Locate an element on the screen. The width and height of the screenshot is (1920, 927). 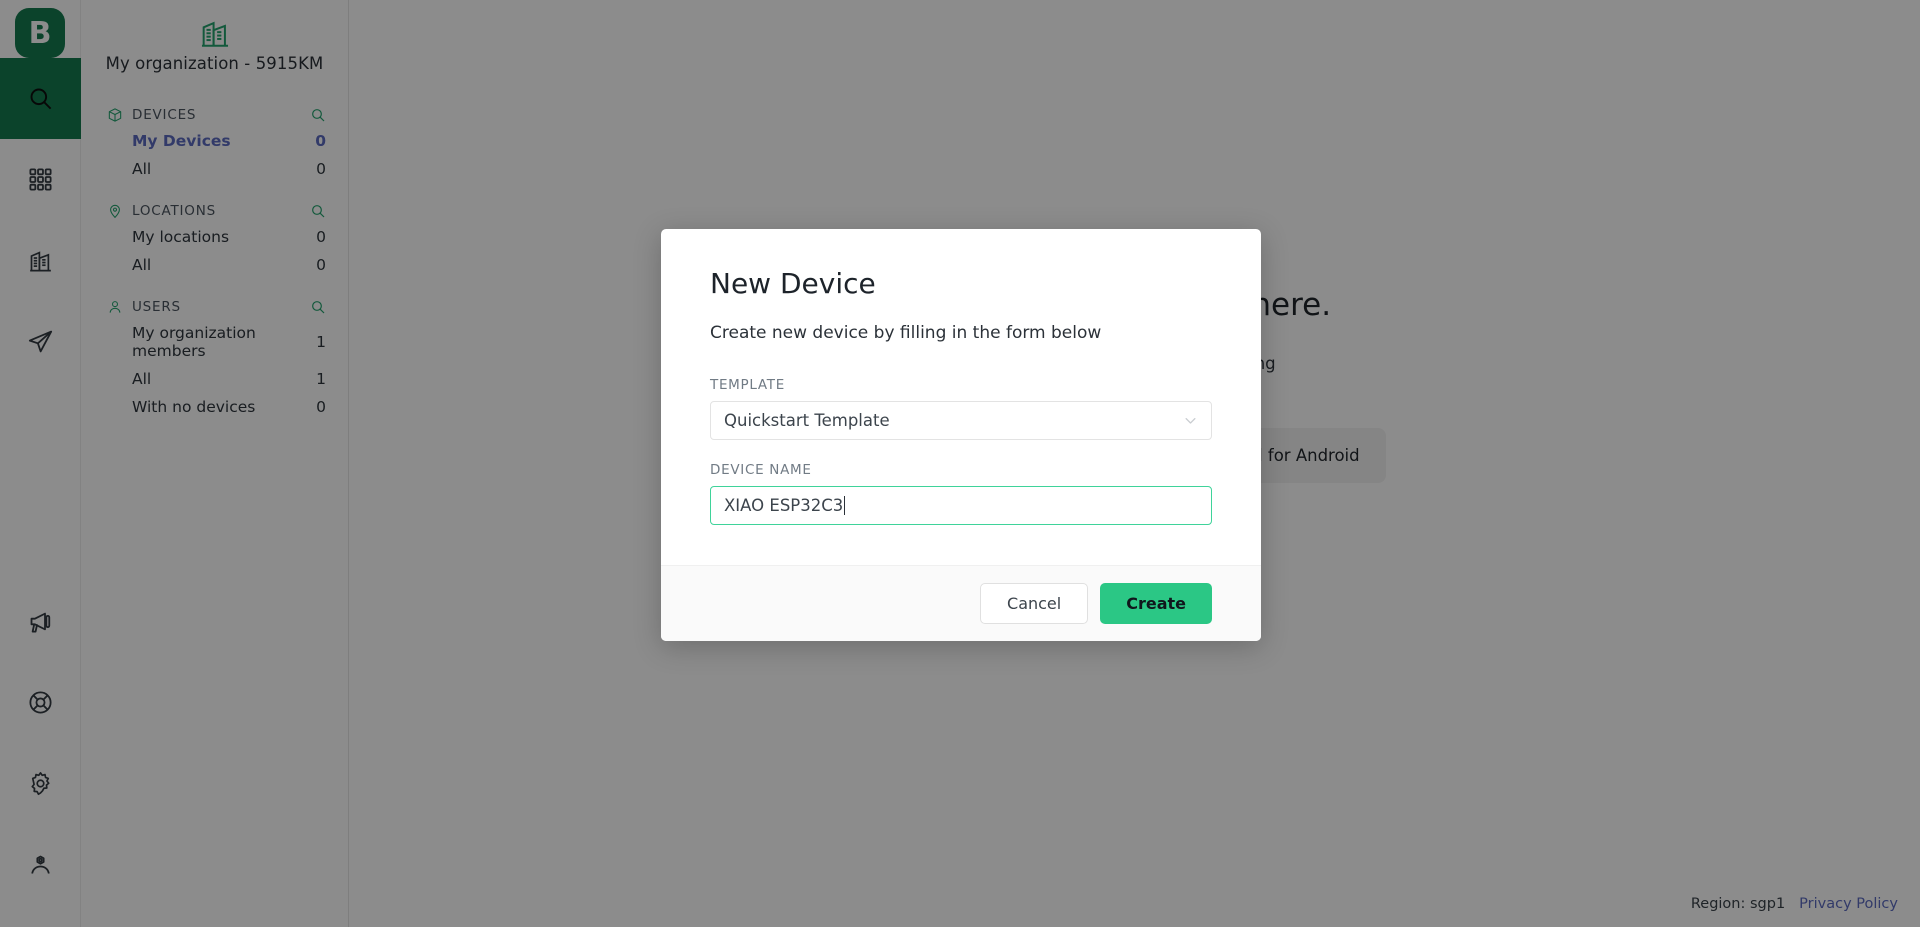
template-selected-value: Quickstart Template is located at coordinates (807, 420).